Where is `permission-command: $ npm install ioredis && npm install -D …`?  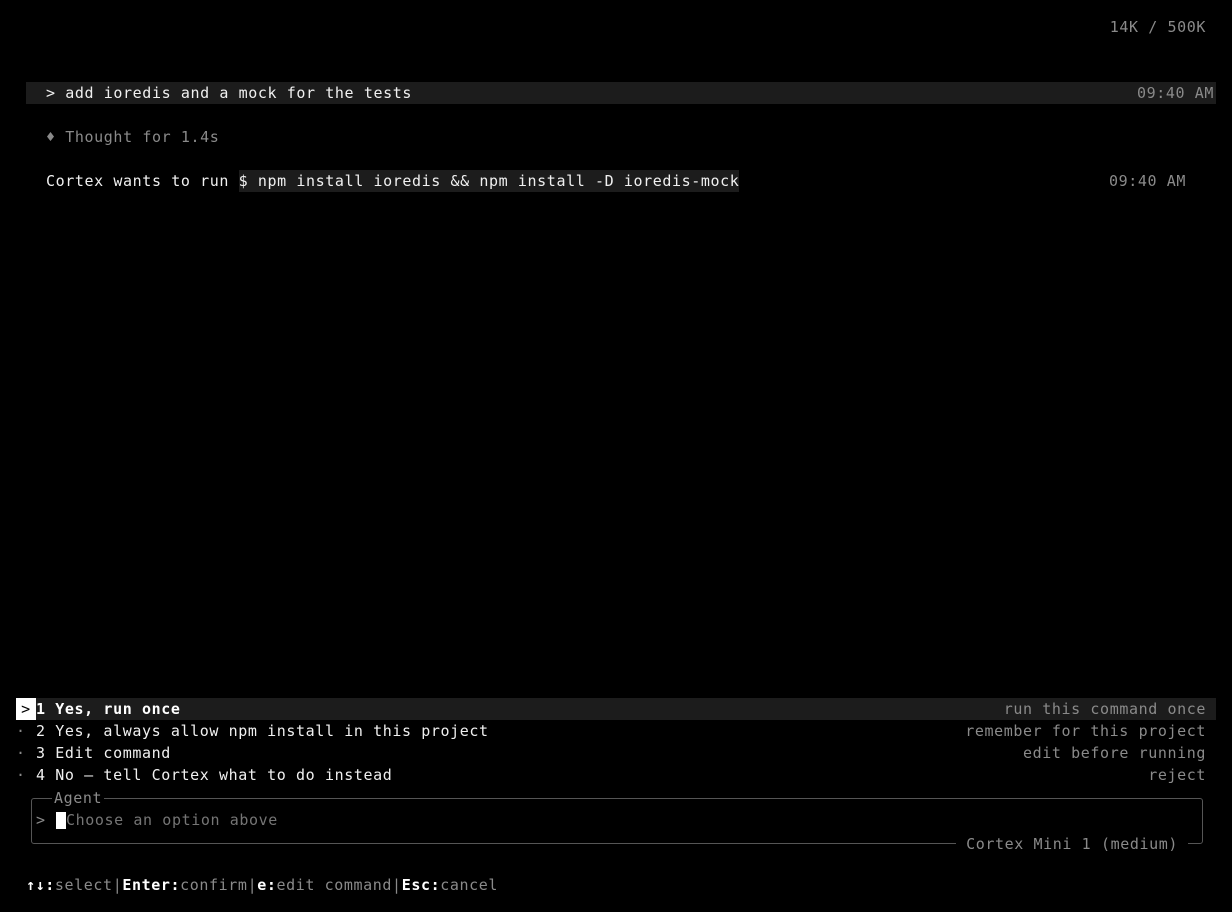 permission-command: $ npm install ioredis && npm install -D … is located at coordinates (489, 181).